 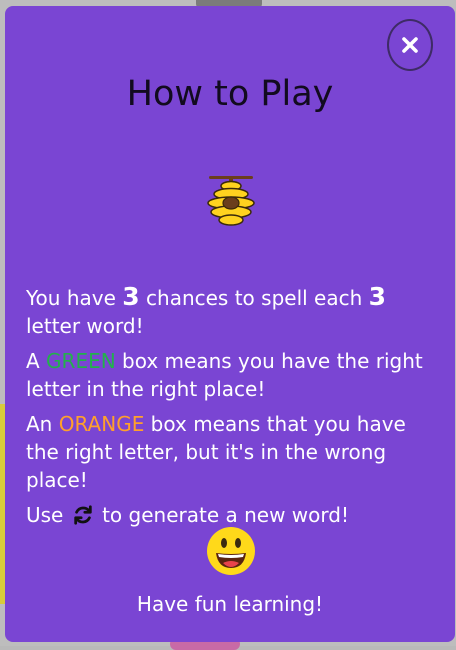 I want to click on text: An, so click(x=42, y=424).